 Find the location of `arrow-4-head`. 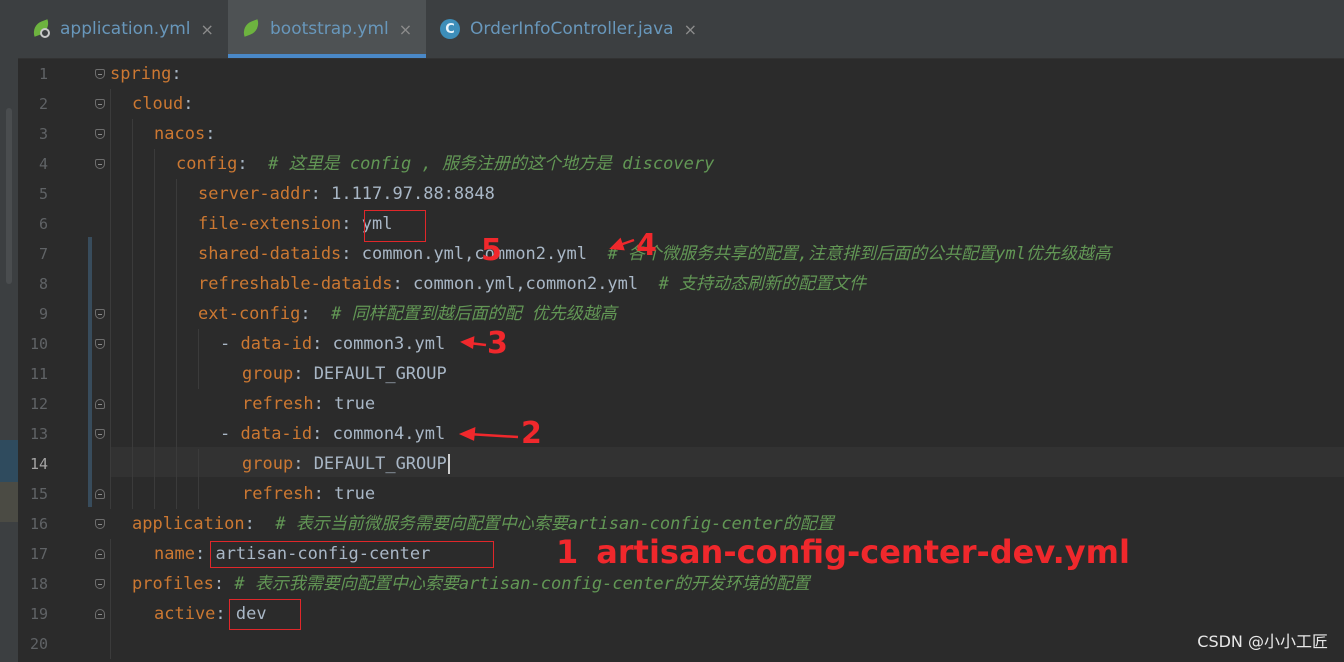

arrow-4-head is located at coordinates (617, 244).